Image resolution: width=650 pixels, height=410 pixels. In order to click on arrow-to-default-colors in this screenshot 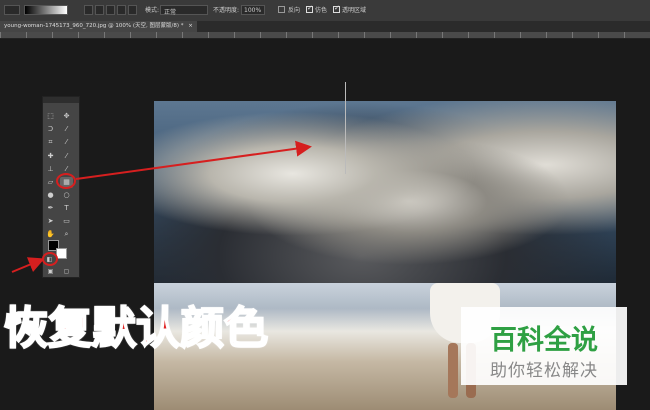, I will do `click(28, 265)`.